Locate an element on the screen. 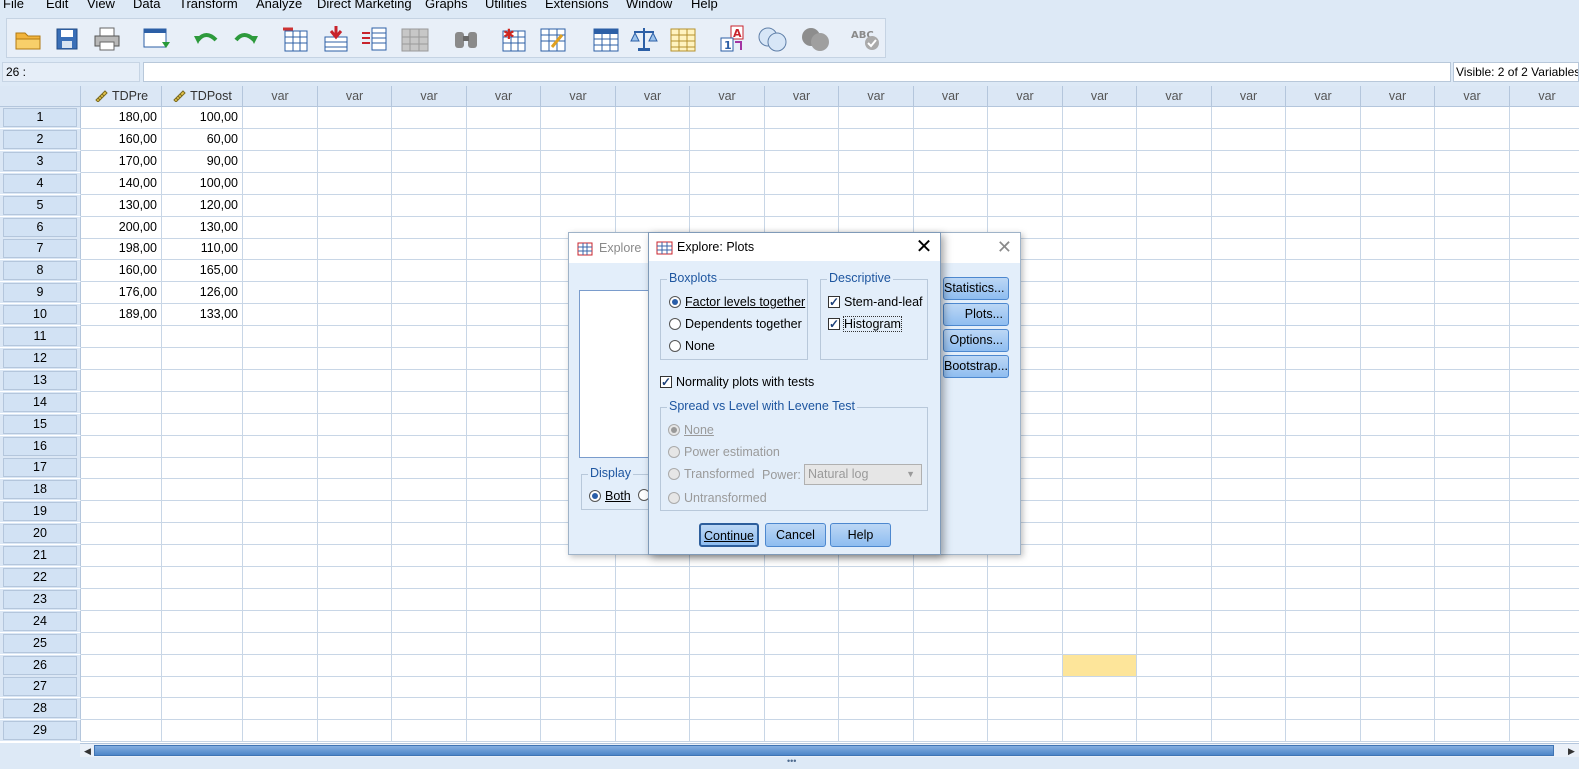 This screenshot has height=769, width=1579. scrollbar-thumb is located at coordinates (824, 750).